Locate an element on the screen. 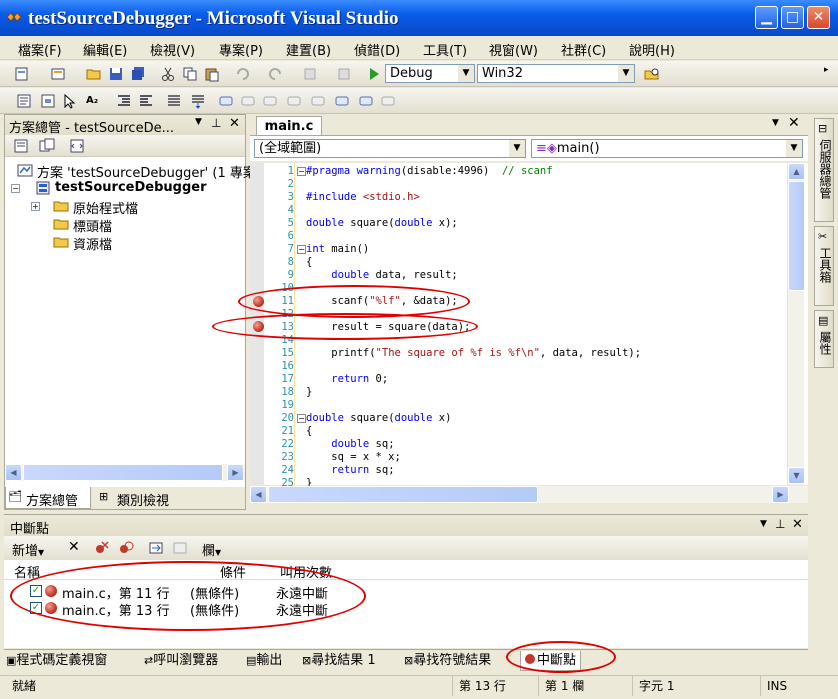 The image size is (838, 699). previous-bookmark-doc-icon is located at coordinates (342, 101).